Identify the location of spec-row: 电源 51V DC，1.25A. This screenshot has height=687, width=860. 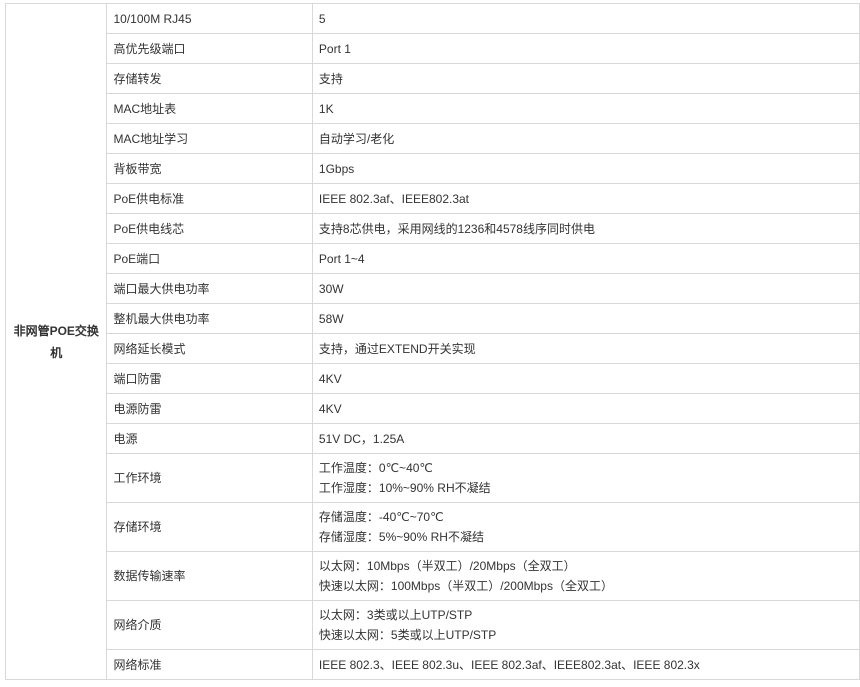
(433, 438).